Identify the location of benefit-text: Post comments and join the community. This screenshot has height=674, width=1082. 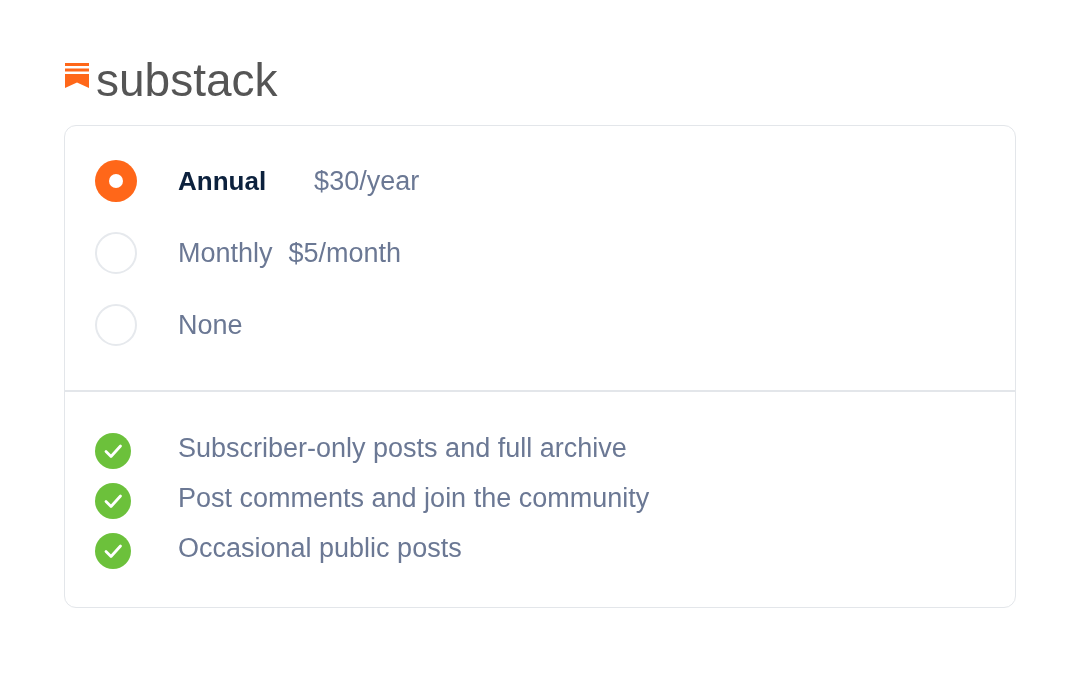
(414, 498).